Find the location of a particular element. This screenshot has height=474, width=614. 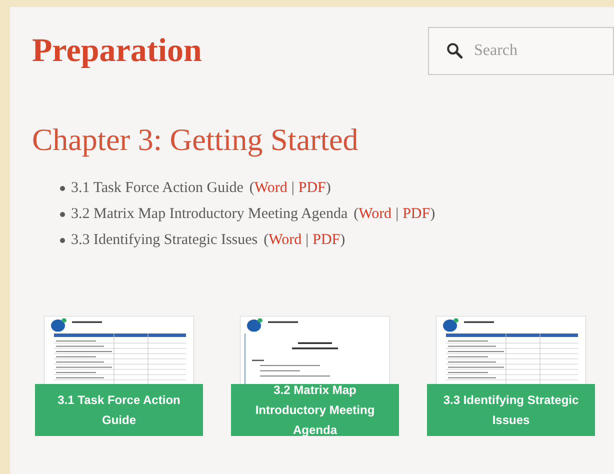

document-title: 3.2 Matrix Map Introductory Meeting Agenda is located at coordinates (209, 214).